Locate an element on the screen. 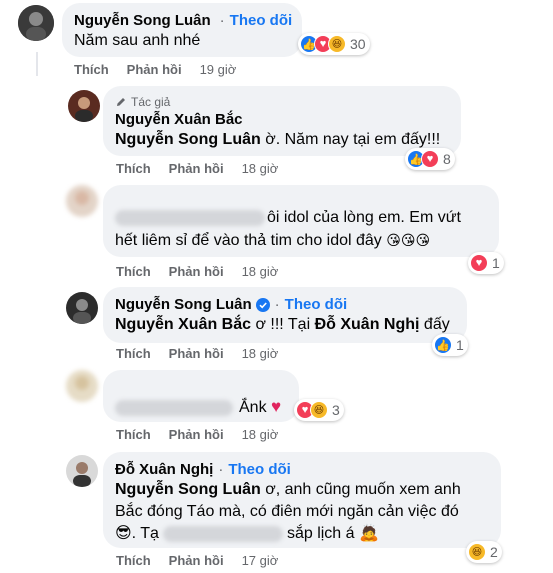 The image size is (553, 573). author-tag-label: Tác giả is located at coordinates (151, 102).